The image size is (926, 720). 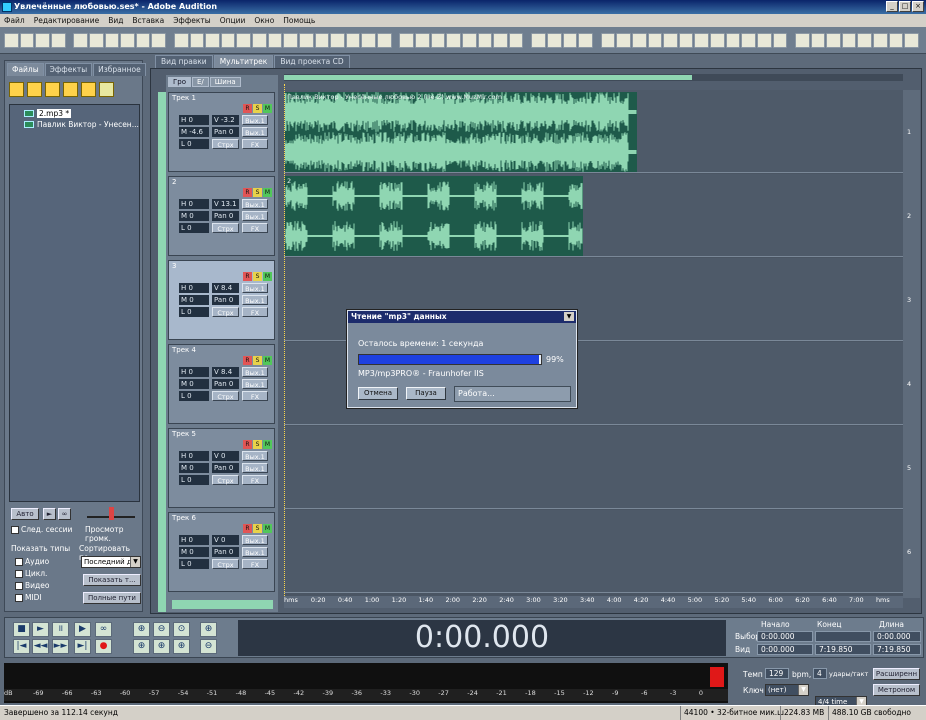 What do you see at coordinates (184, 61) in the screenshot?
I see `tab-edit-view: Вид правки` at bounding box center [184, 61].